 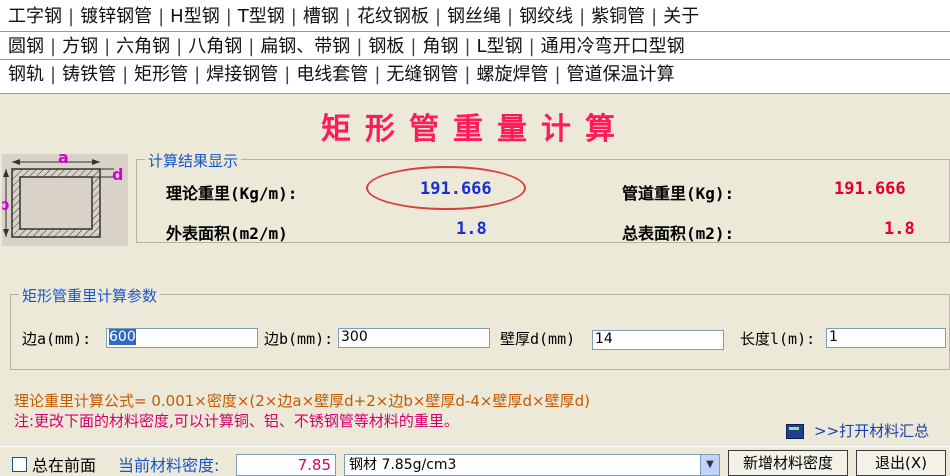 What do you see at coordinates (678, 193) in the screenshot?
I see `pipe-weight-label: 管道重里(Kg):` at bounding box center [678, 193].